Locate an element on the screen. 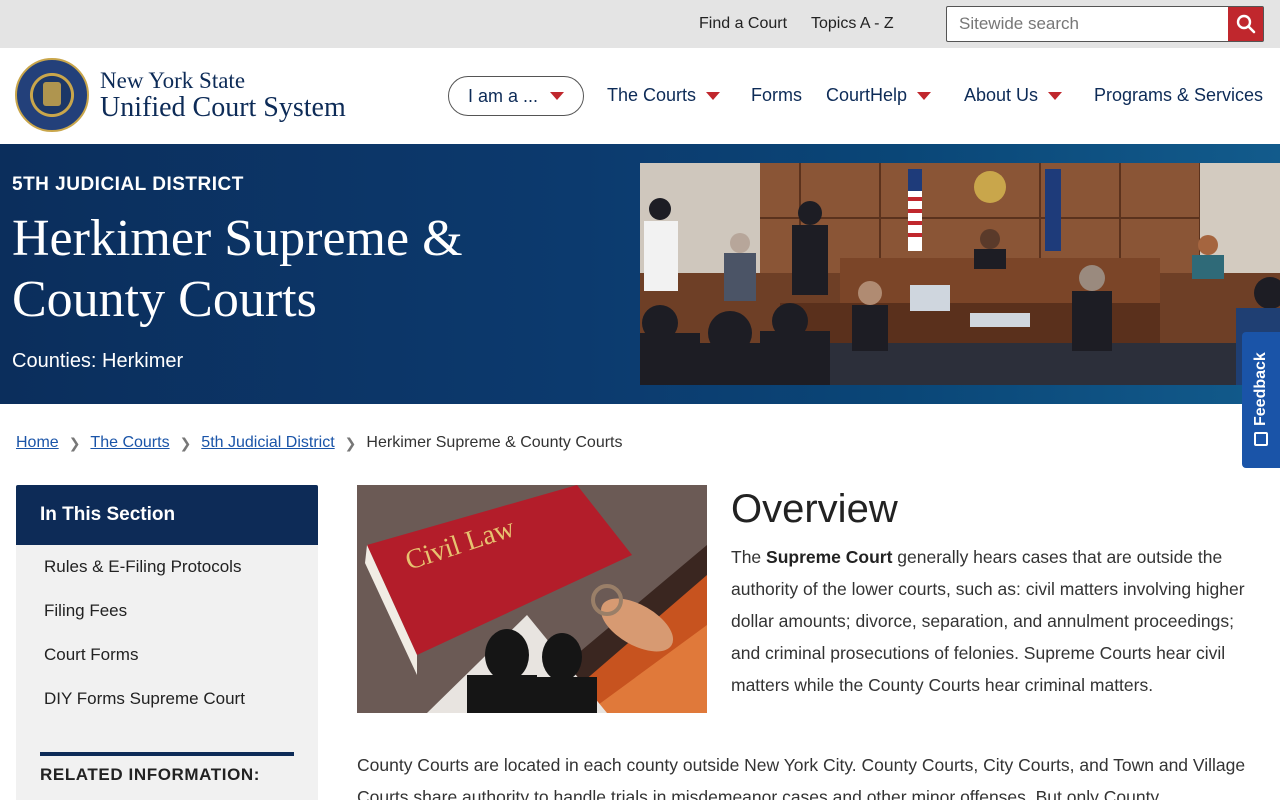  civil-law-collage-image: Civil Law is located at coordinates (532, 599).